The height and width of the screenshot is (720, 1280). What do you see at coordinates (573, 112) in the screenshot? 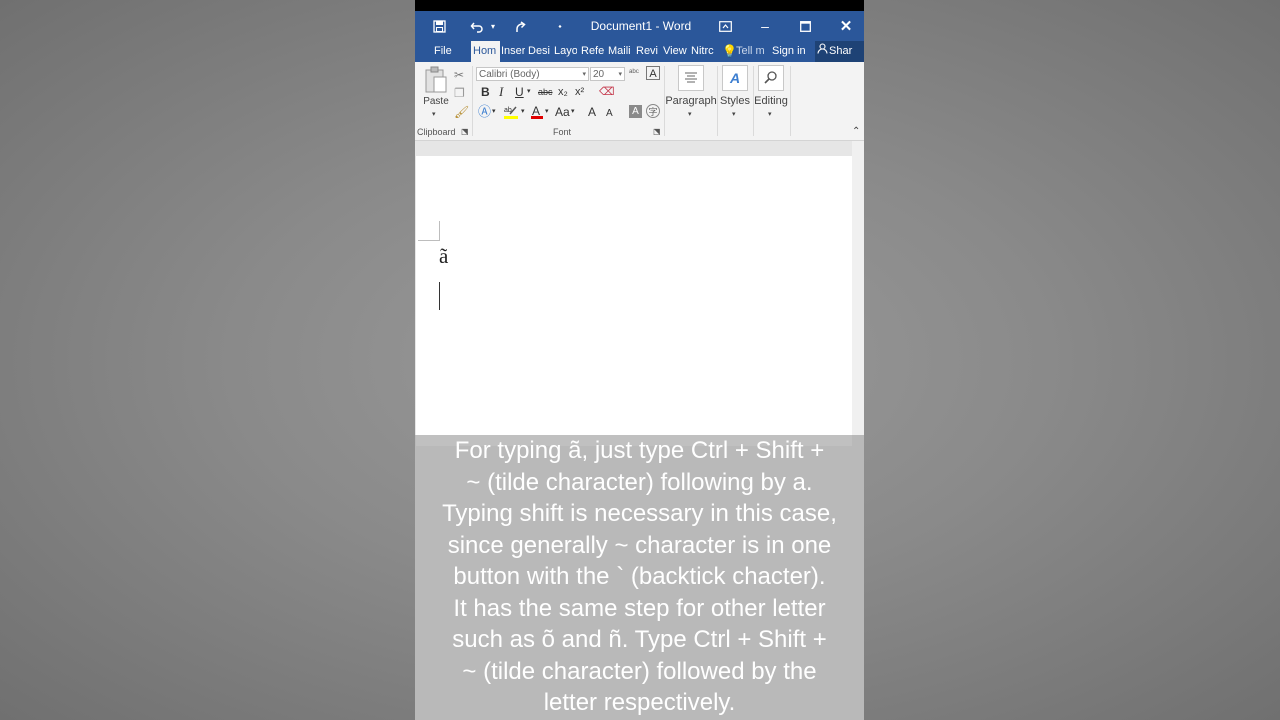
I see `change-case-dropdown-icon: ▾` at bounding box center [573, 112].